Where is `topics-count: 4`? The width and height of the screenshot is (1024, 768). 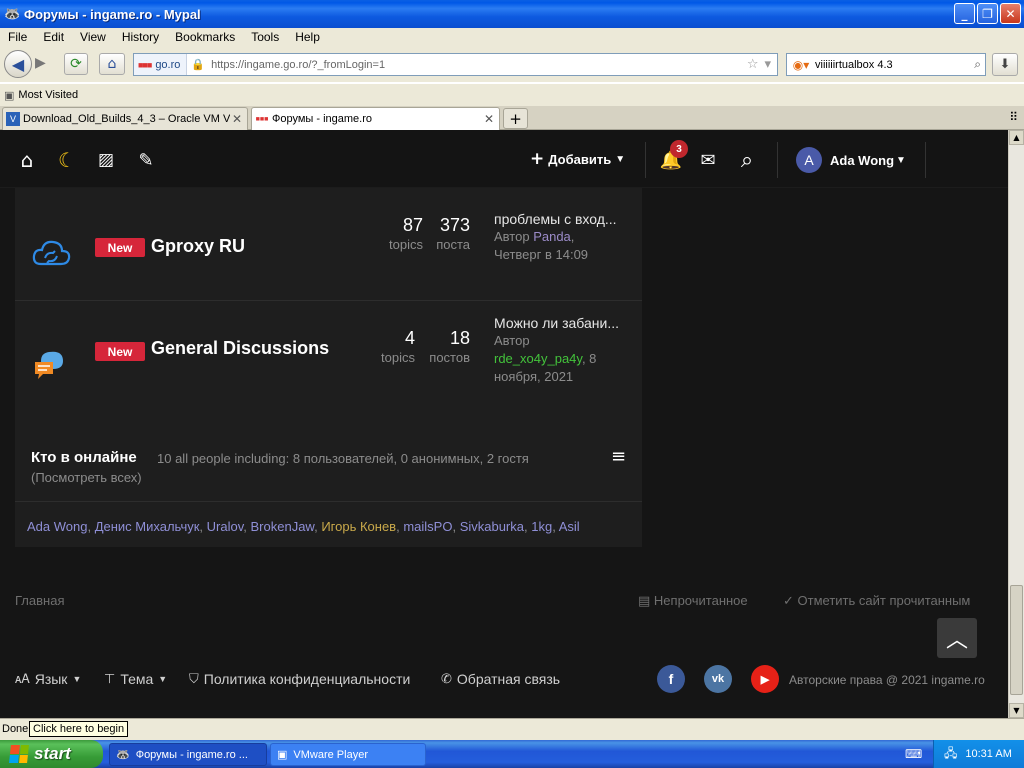
topics-count: 4 is located at coordinates (409, 338).